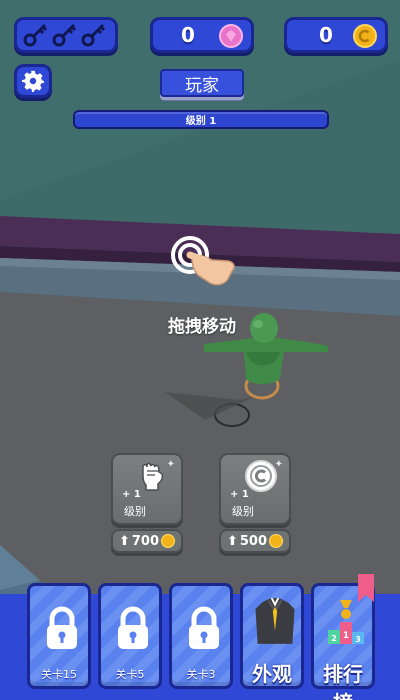 This screenshot has height=700, width=400. What do you see at coordinates (334, 638) in the screenshot?
I see `svg-text: 2` at bounding box center [334, 638].